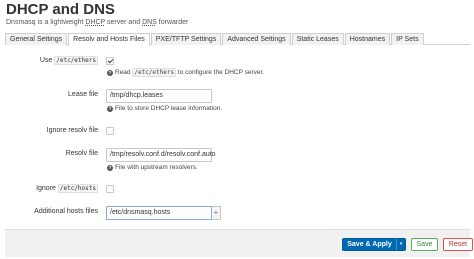 The height and width of the screenshot is (259, 474). What do you see at coordinates (256, 39) in the screenshot?
I see `tab-advanced-settings: Advanced Settings` at bounding box center [256, 39].